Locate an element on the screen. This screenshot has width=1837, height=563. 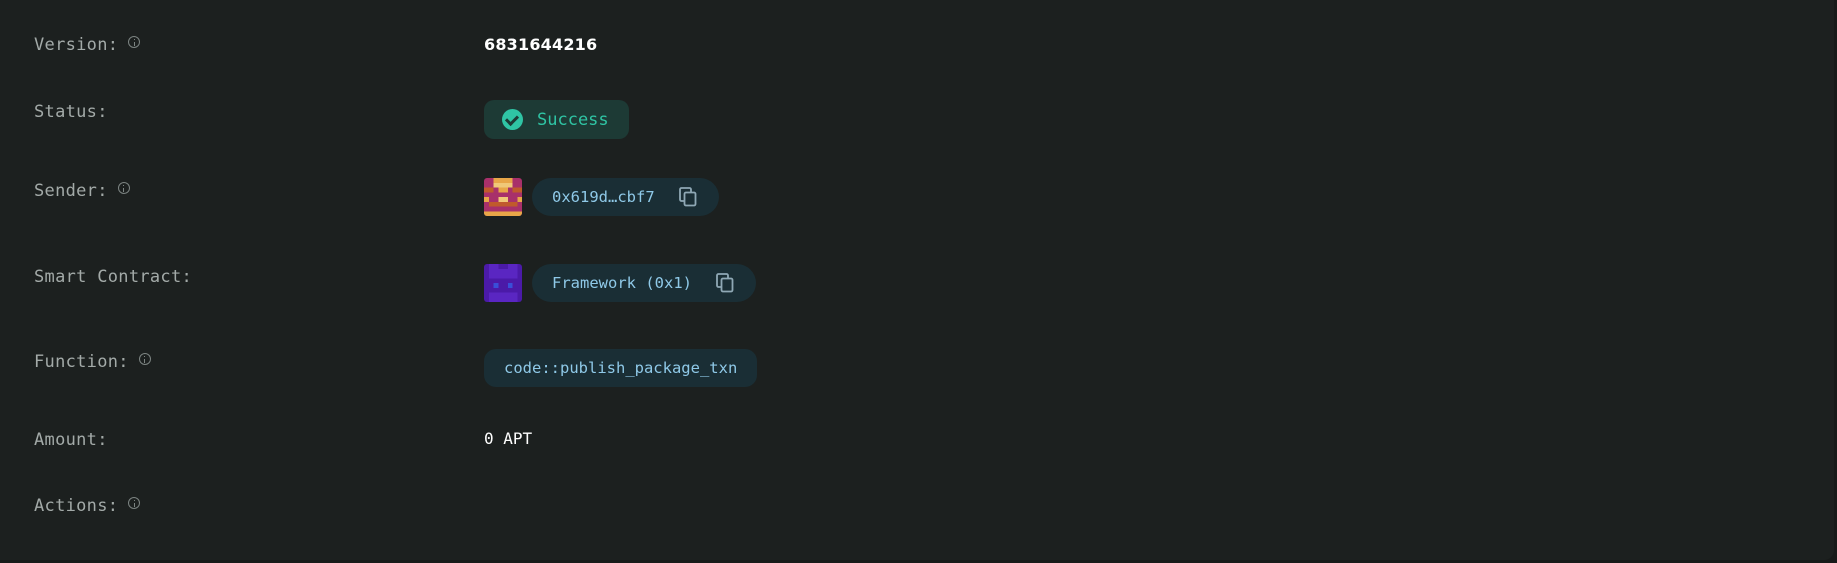
sender-avatar is located at coordinates (503, 197).